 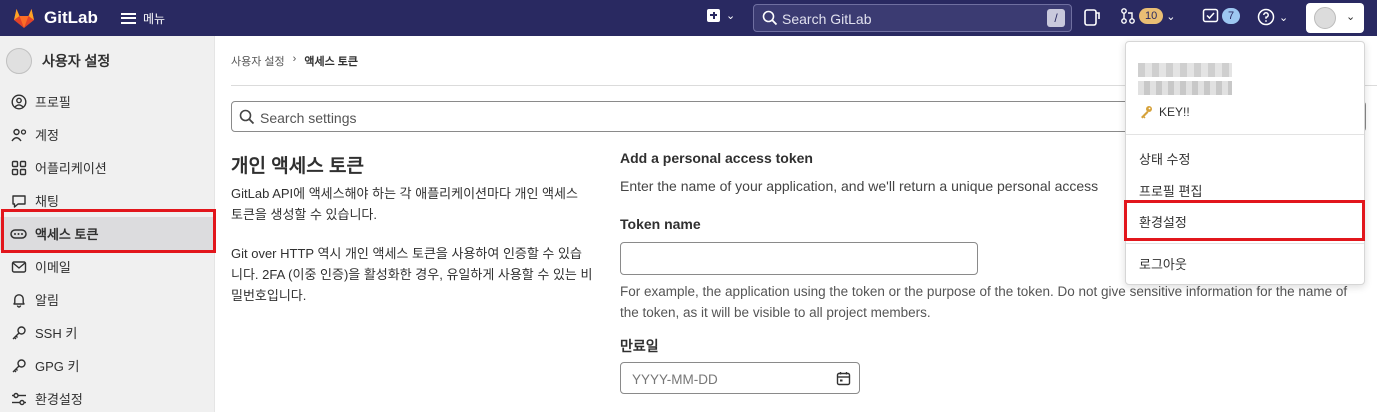 I want to click on search-shortcut-key: /, so click(x=1056, y=18).